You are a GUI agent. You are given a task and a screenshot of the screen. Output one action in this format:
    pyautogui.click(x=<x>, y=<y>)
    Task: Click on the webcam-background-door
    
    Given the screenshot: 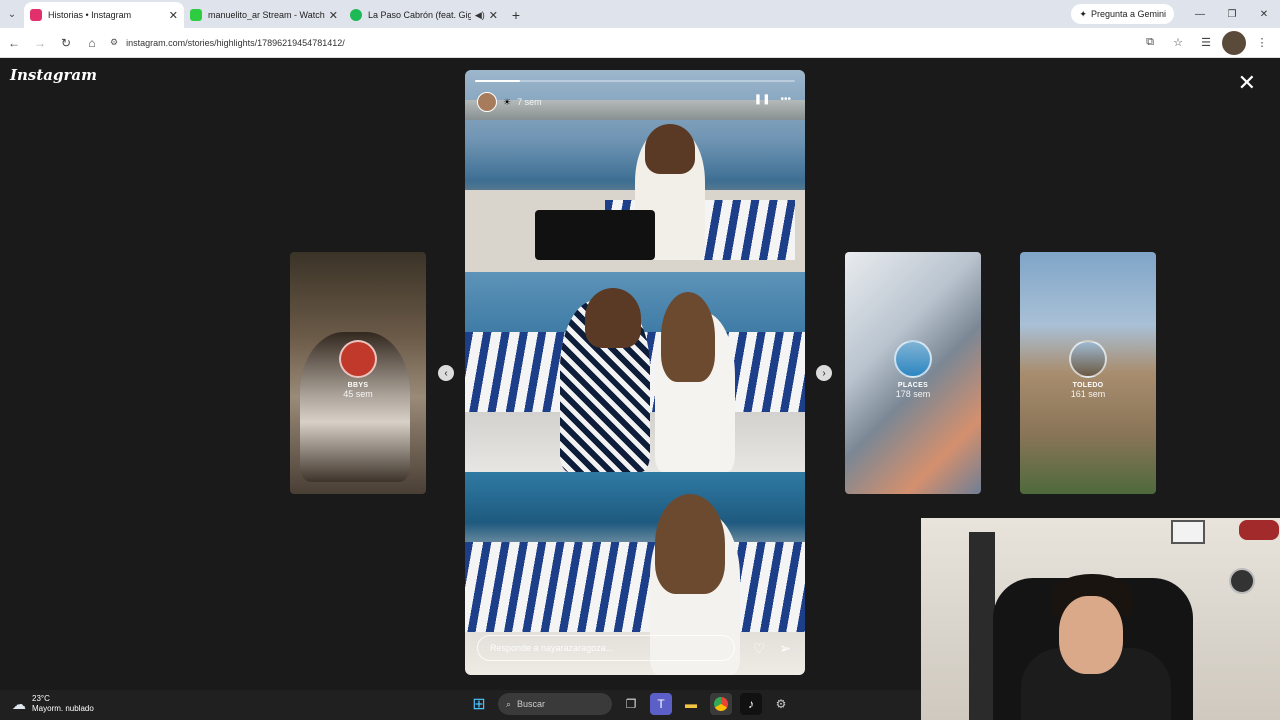 What is the action you would take?
    pyautogui.click(x=982, y=626)
    